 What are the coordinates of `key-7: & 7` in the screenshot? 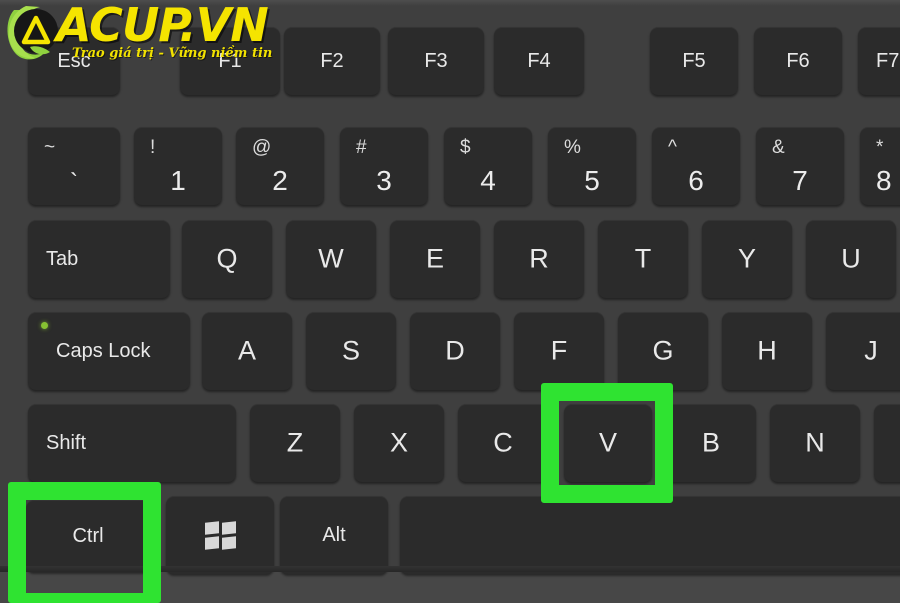 It's located at (800, 166).